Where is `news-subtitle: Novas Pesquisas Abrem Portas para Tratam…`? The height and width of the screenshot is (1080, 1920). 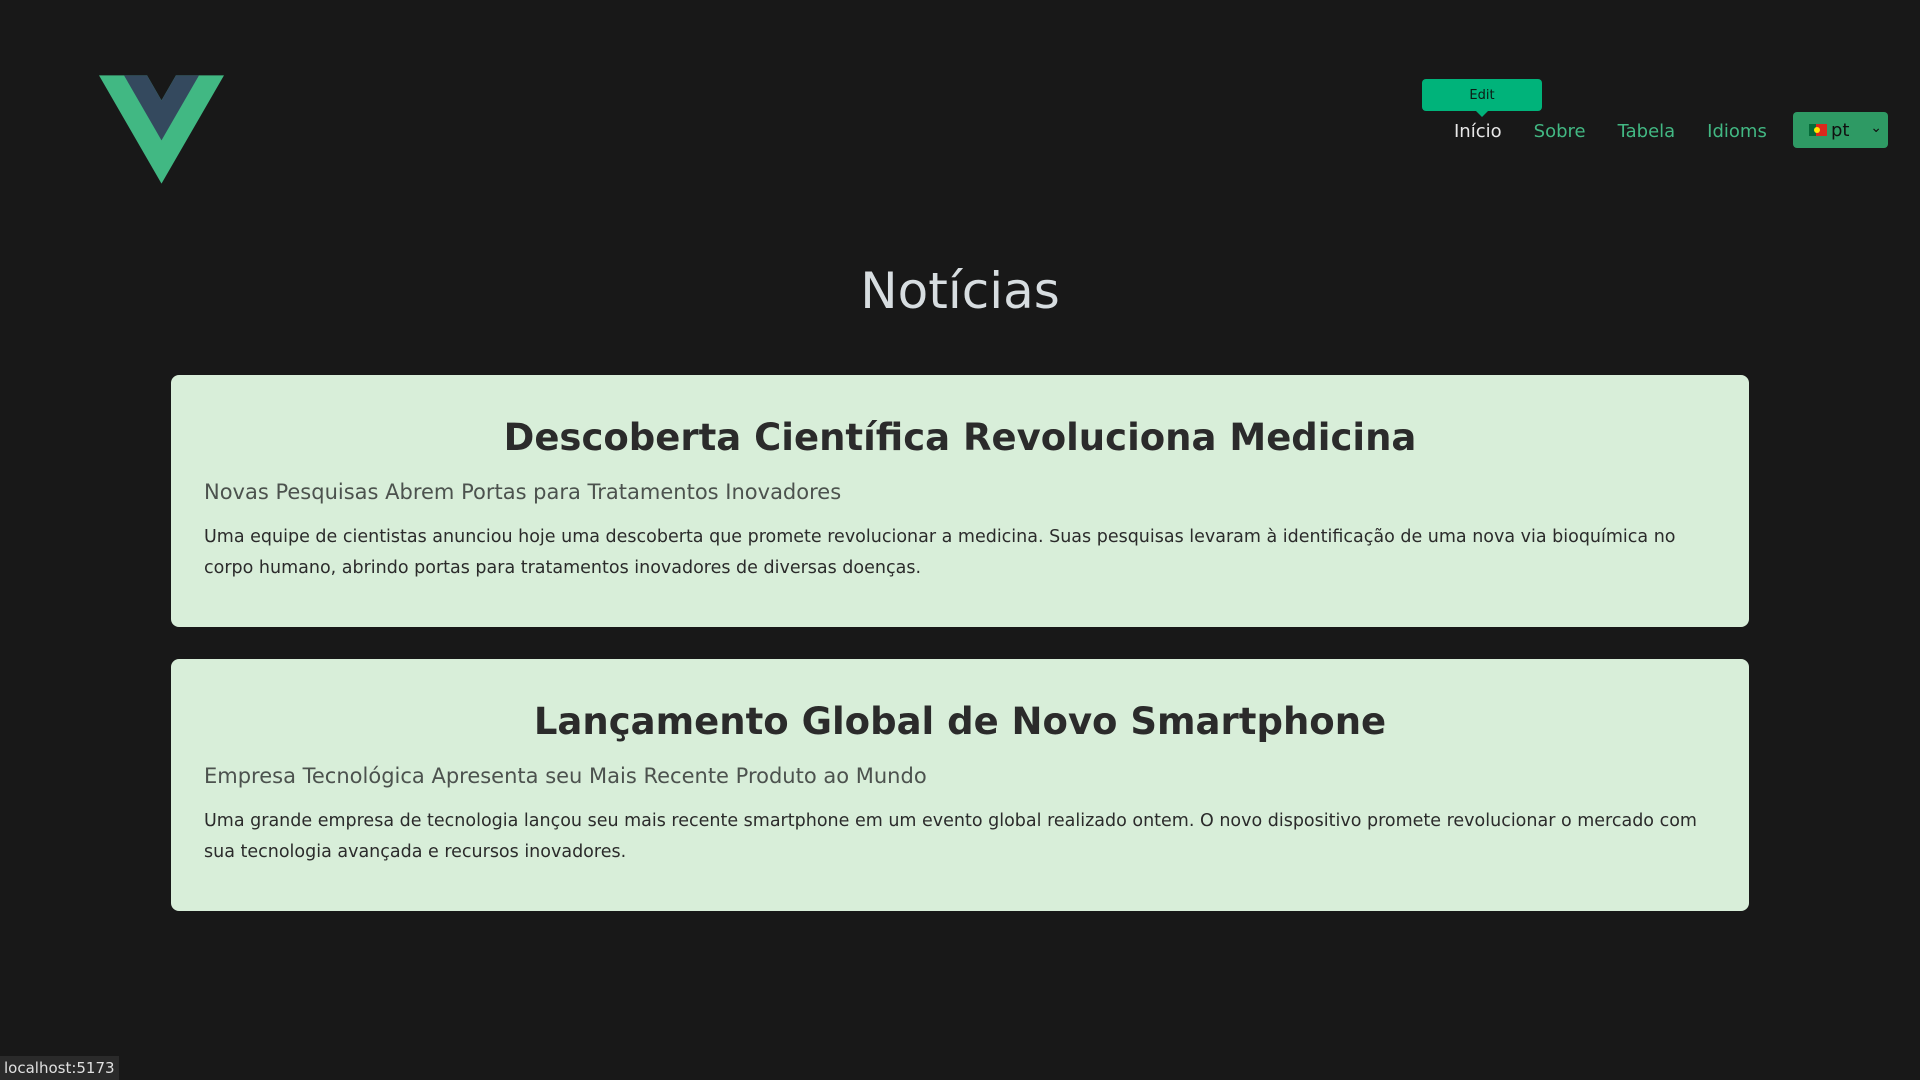 news-subtitle: Novas Pesquisas Abrem Portas para Tratam… is located at coordinates (523, 492).